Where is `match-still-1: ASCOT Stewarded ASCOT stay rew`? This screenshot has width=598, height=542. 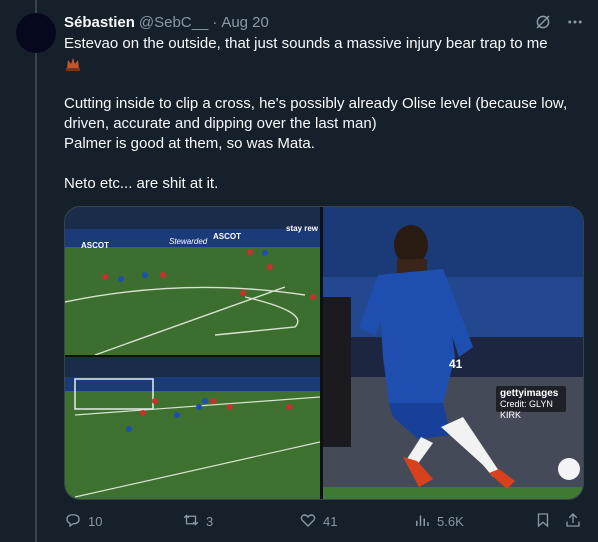
match-still-1: ASCOT Stewarded ASCOT stay rew is located at coordinates (192, 281).